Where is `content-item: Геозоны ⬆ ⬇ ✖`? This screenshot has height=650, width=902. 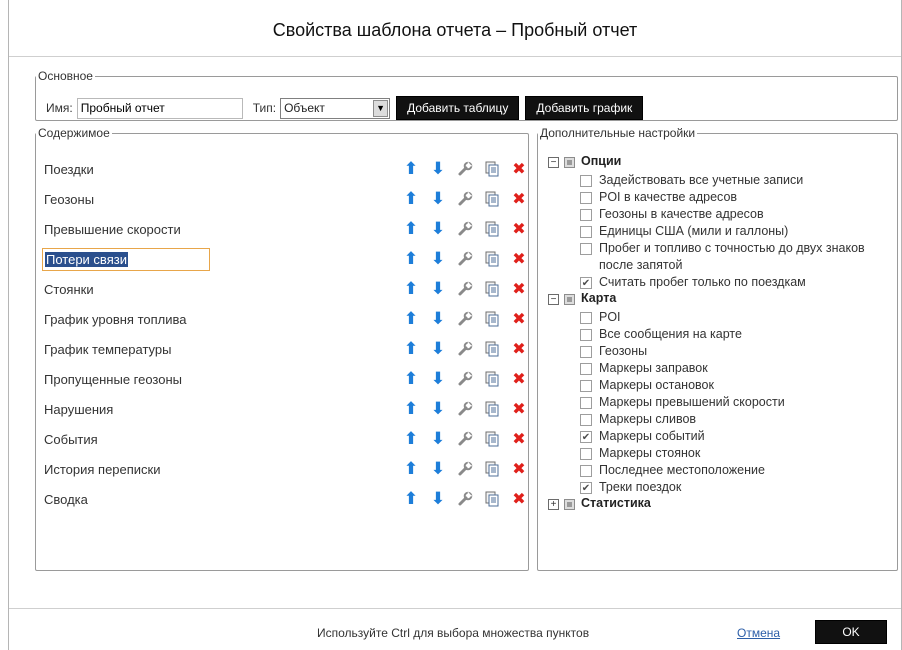 content-item: Геозоны ⬆ ⬇ ✖ is located at coordinates (285, 199).